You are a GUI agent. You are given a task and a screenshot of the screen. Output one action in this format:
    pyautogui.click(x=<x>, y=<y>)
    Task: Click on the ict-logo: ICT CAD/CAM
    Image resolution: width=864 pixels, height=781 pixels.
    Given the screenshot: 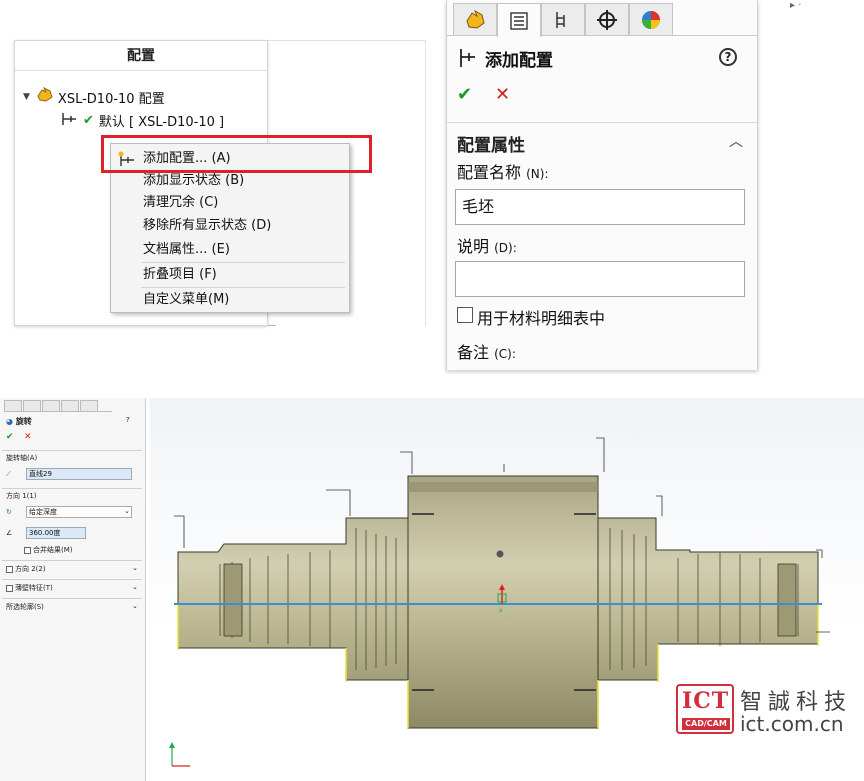 What is the action you would take?
    pyautogui.click(x=705, y=709)
    